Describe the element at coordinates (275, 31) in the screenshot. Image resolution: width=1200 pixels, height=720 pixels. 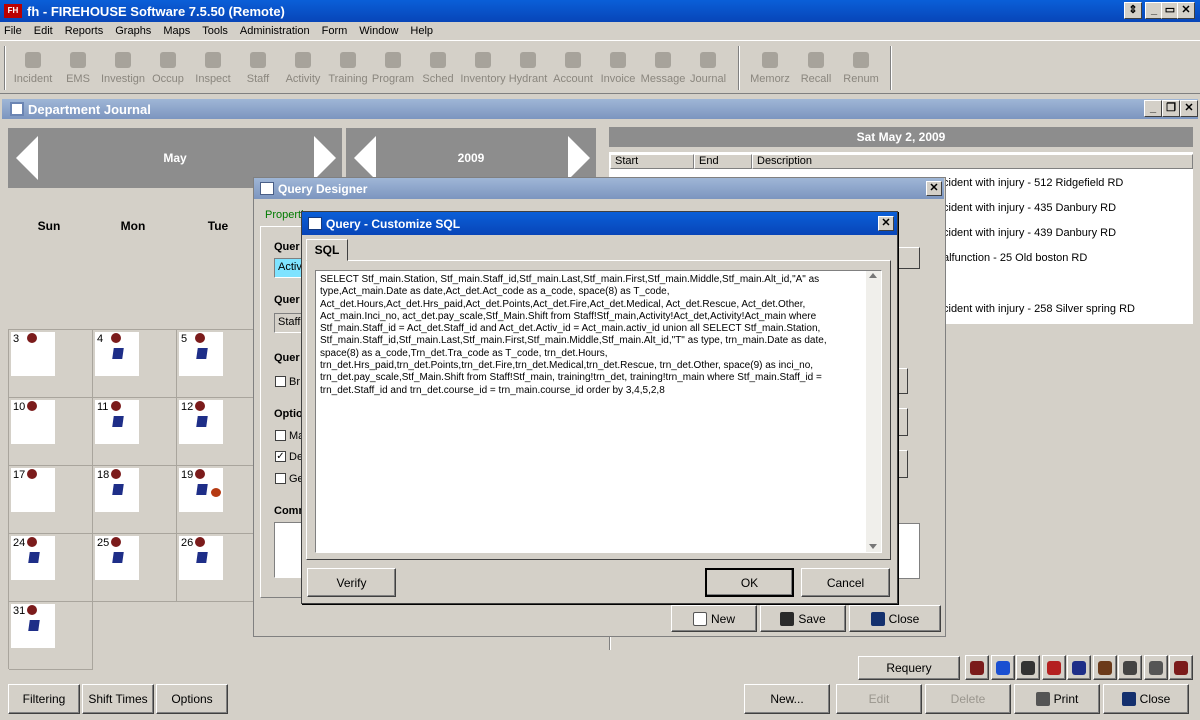
I see `menu-administration: Administration` at that location.